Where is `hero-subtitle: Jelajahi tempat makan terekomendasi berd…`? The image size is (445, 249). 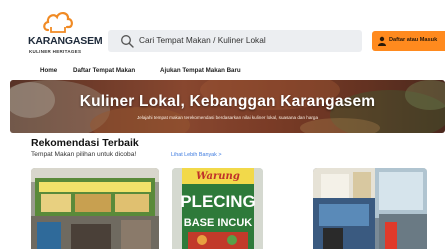 hero-subtitle: Jelajahi tempat makan terekomendasi berd… is located at coordinates (227, 117).